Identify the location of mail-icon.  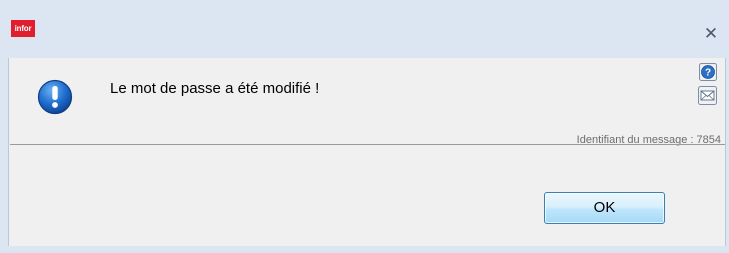
(707, 95).